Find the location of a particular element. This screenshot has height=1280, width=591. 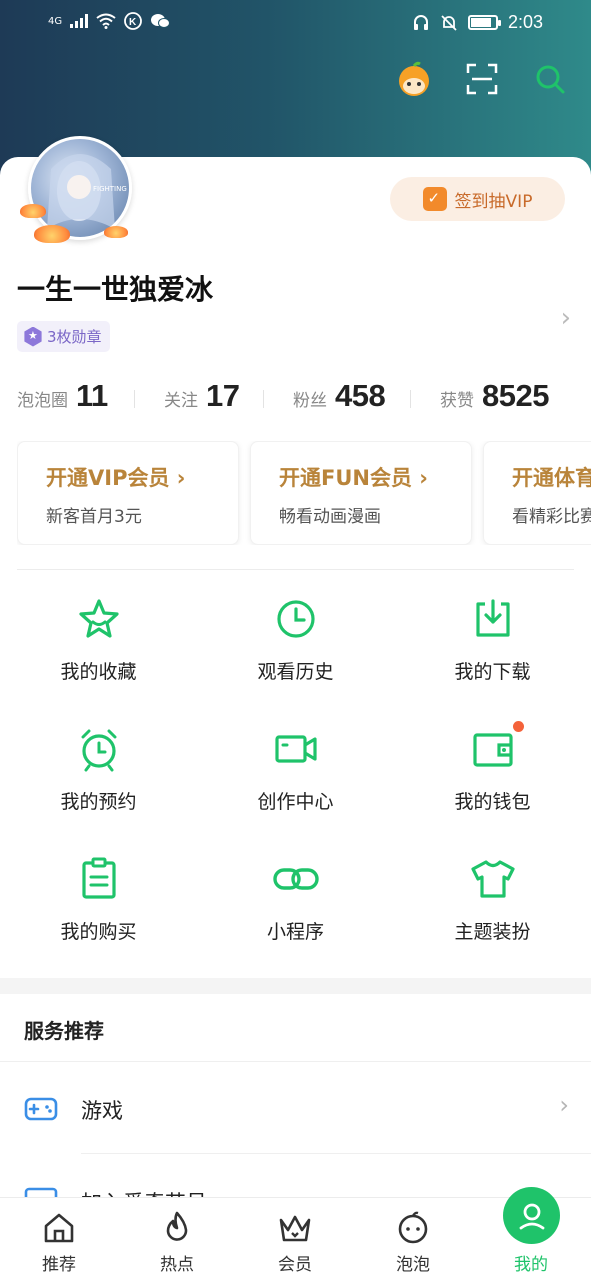

grid-item-mini-programs: 小程序 is located at coordinates (295, 910).